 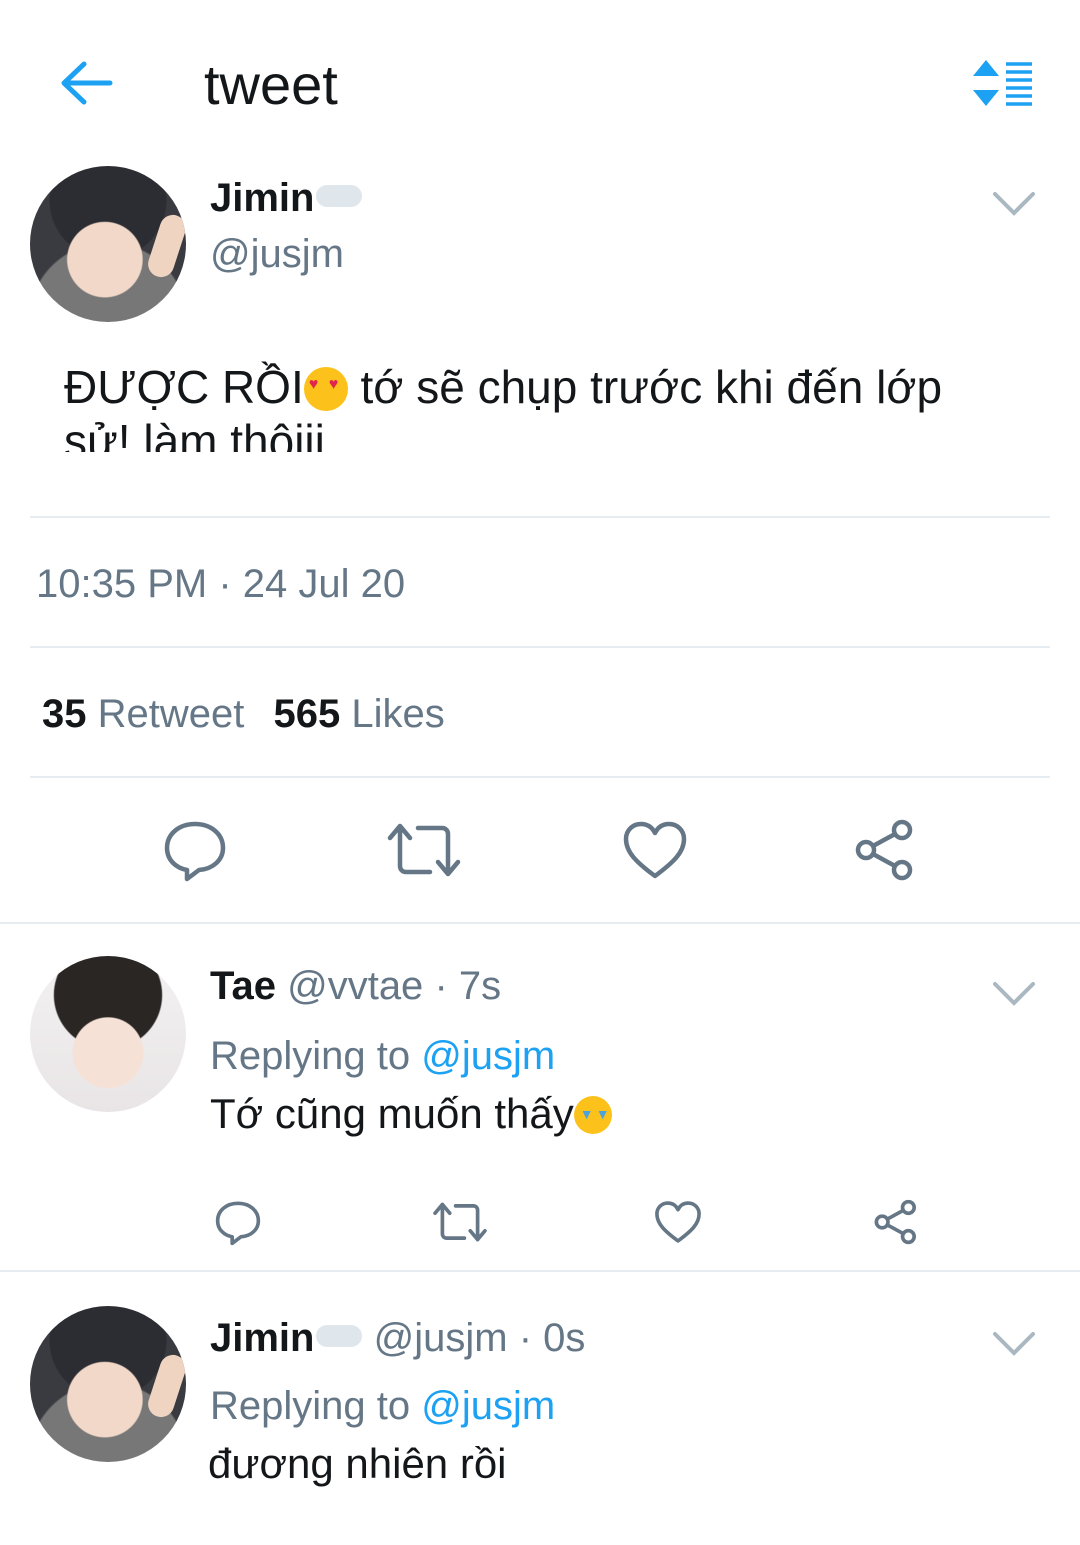 What do you see at coordinates (307, 714) in the screenshot?
I see `likes-count: 565` at bounding box center [307, 714].